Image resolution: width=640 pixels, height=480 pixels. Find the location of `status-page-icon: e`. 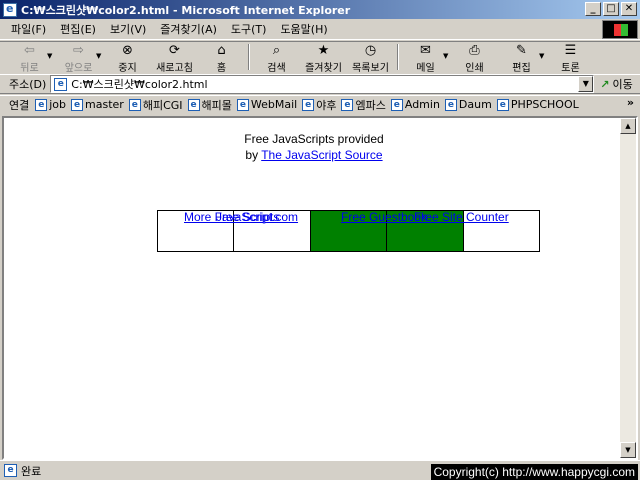

status-page-icon: e is located at coordinates (10, 470).